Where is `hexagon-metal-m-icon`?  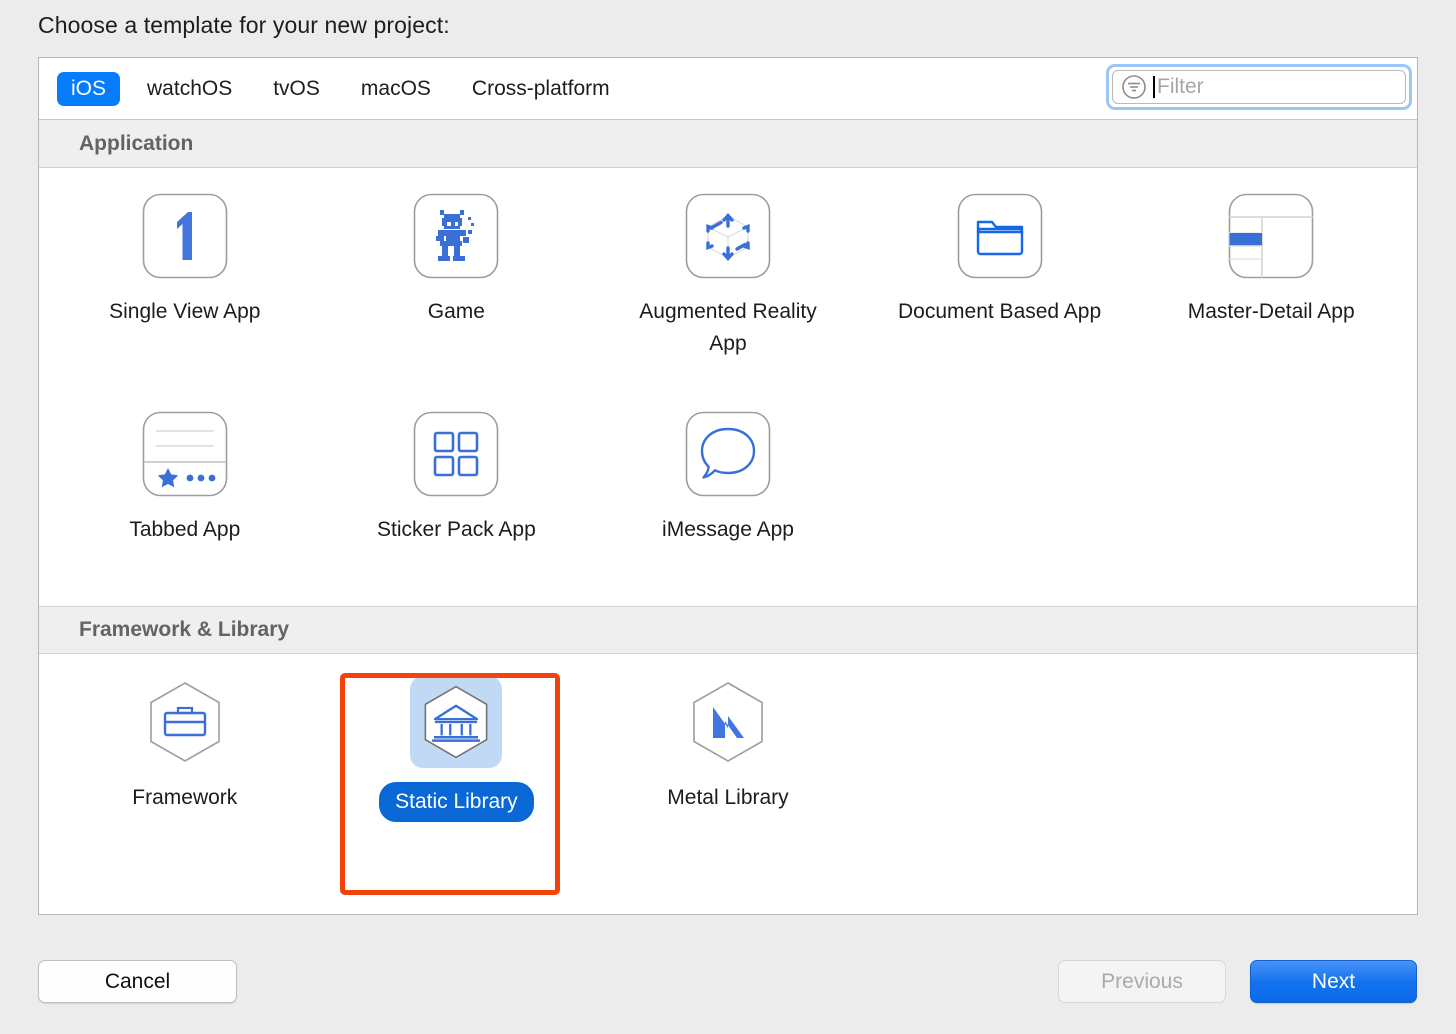 hexagon-metal-m-icon is located at coordinates (728, 722).